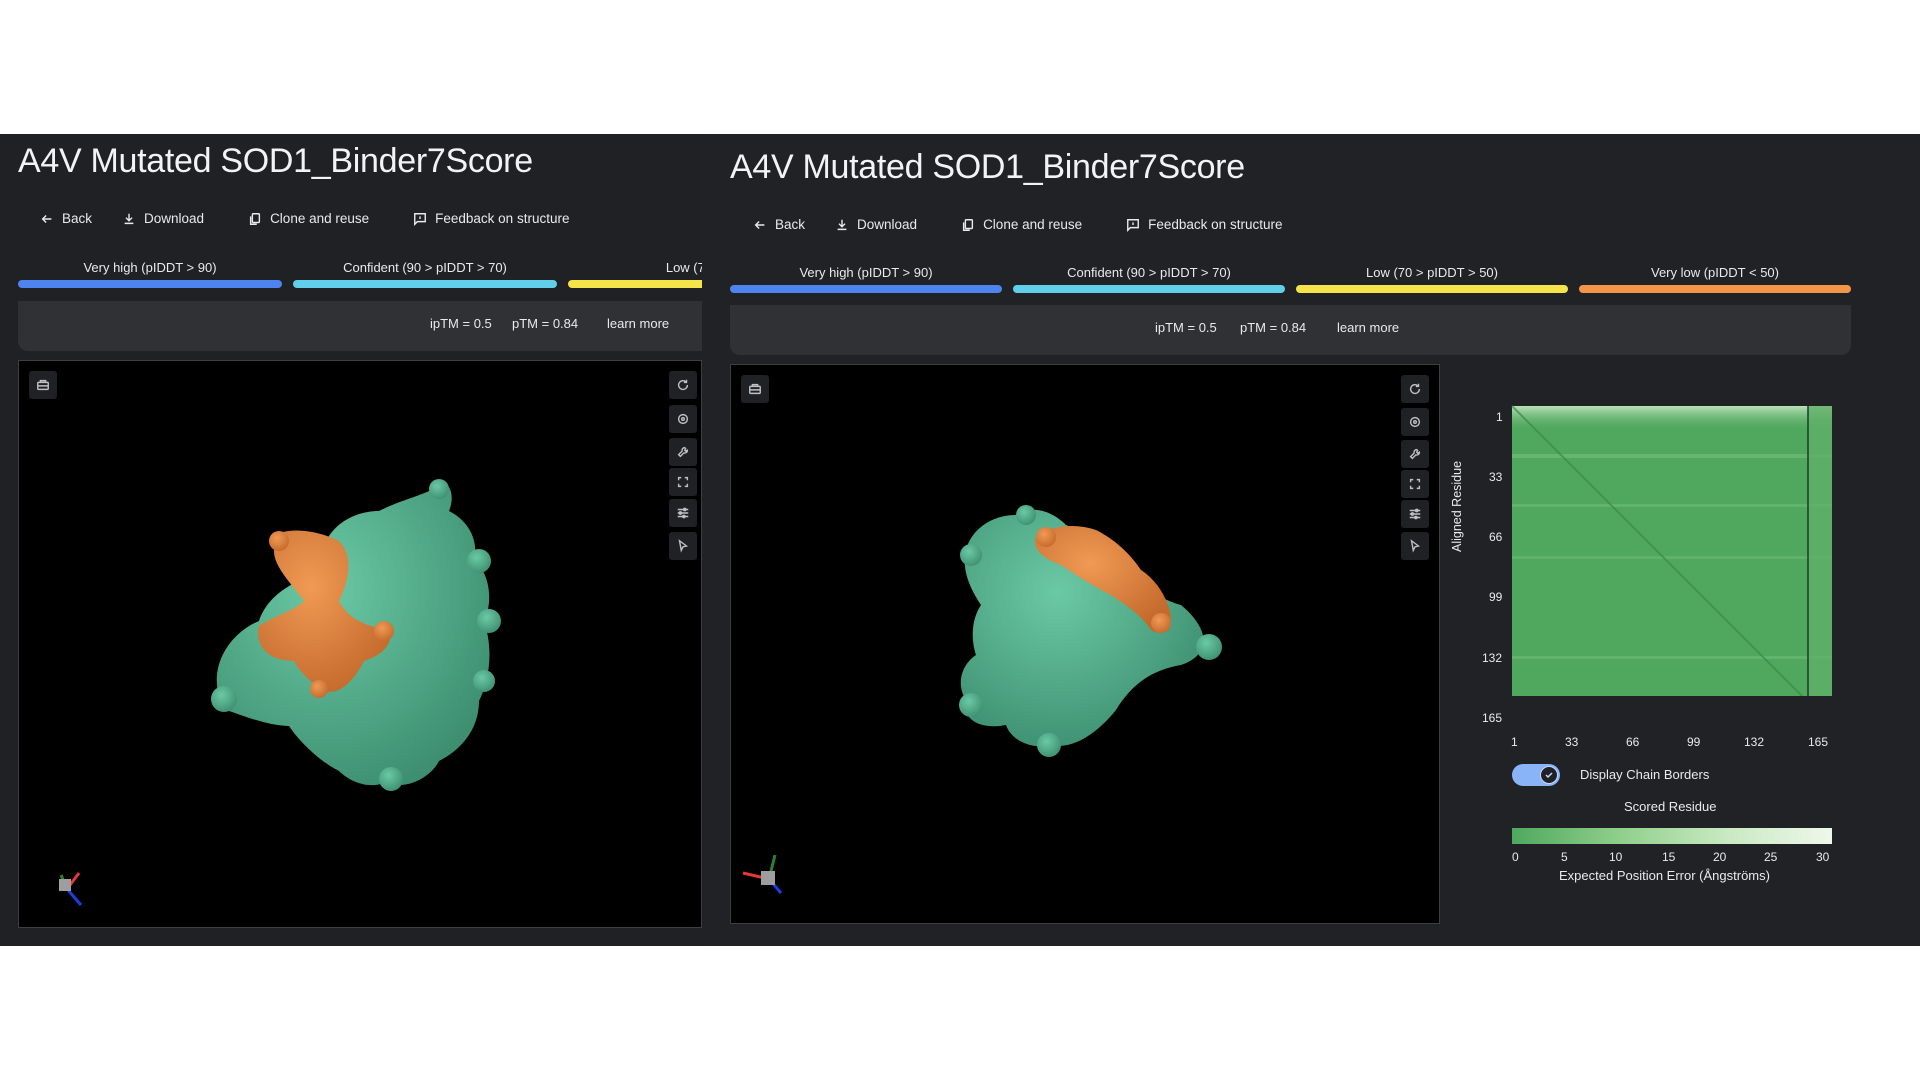 The width and height of the screenshot is (1920, 1080). What do you see at coordinates (1496, 597) in the screenshot?
I see `pae-y-tick: 99` at bounding box center [1496, 597].